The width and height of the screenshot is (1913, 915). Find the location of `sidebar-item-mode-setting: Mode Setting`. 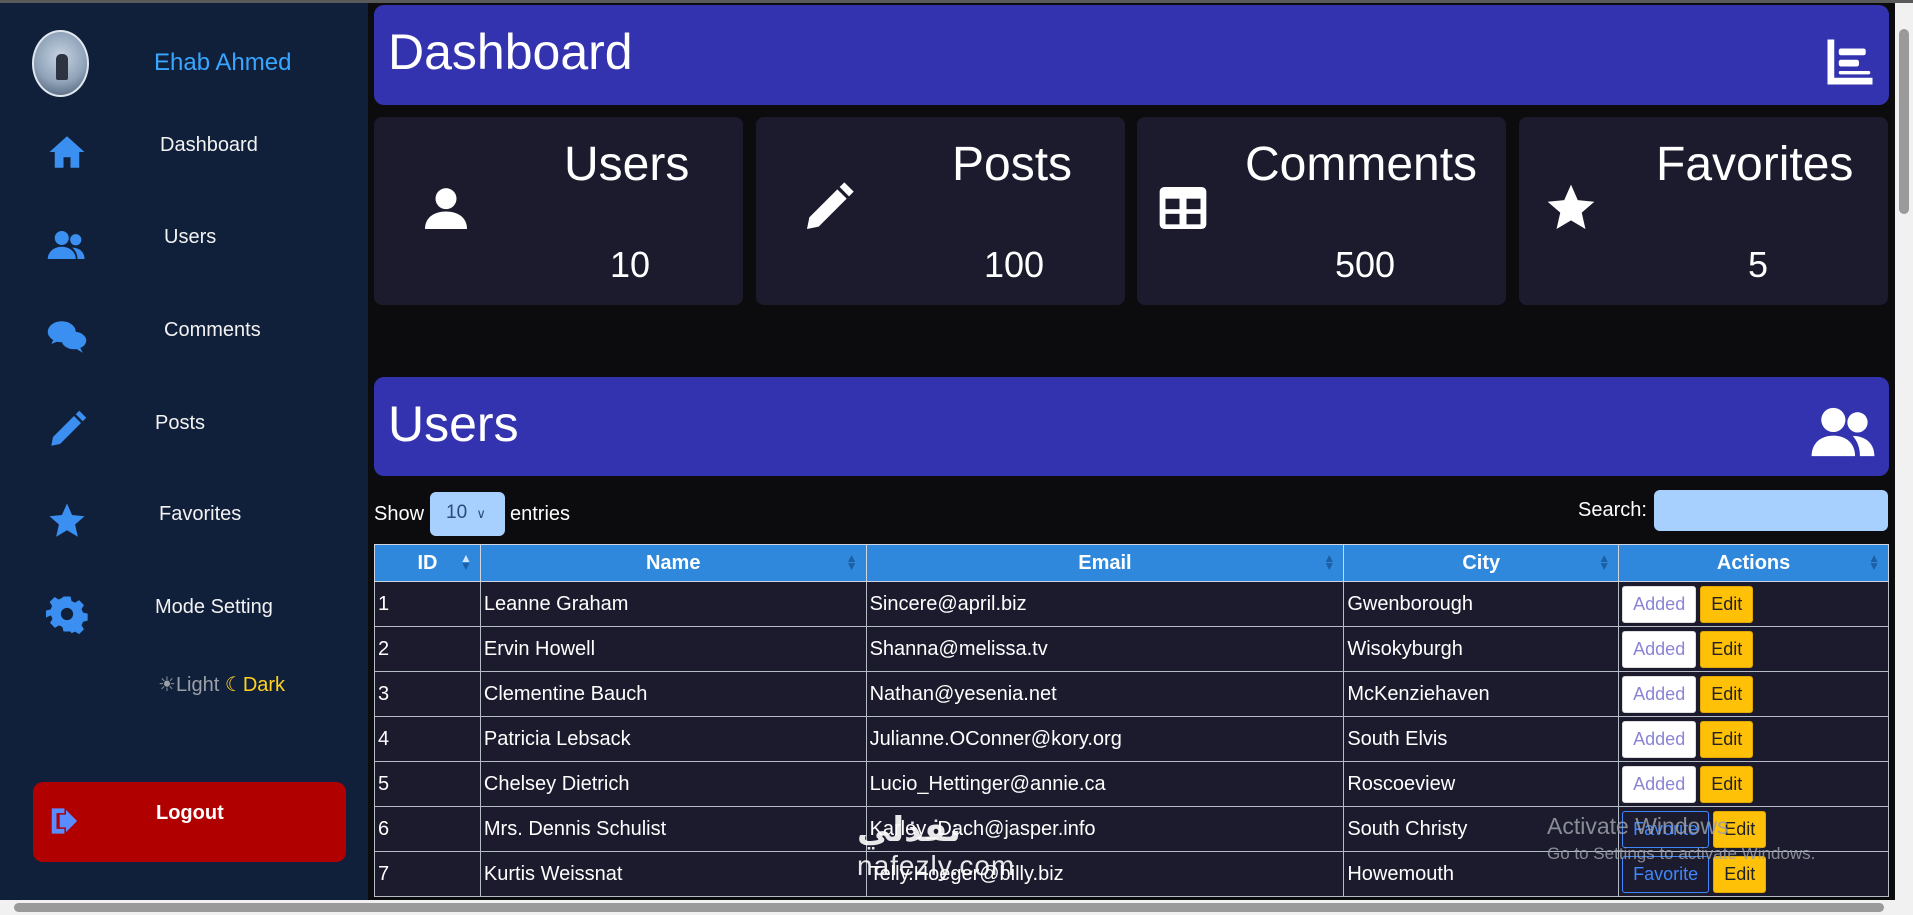

sidebar-item-mode-setting: Mode Setting is located at coordinates (184, 611).